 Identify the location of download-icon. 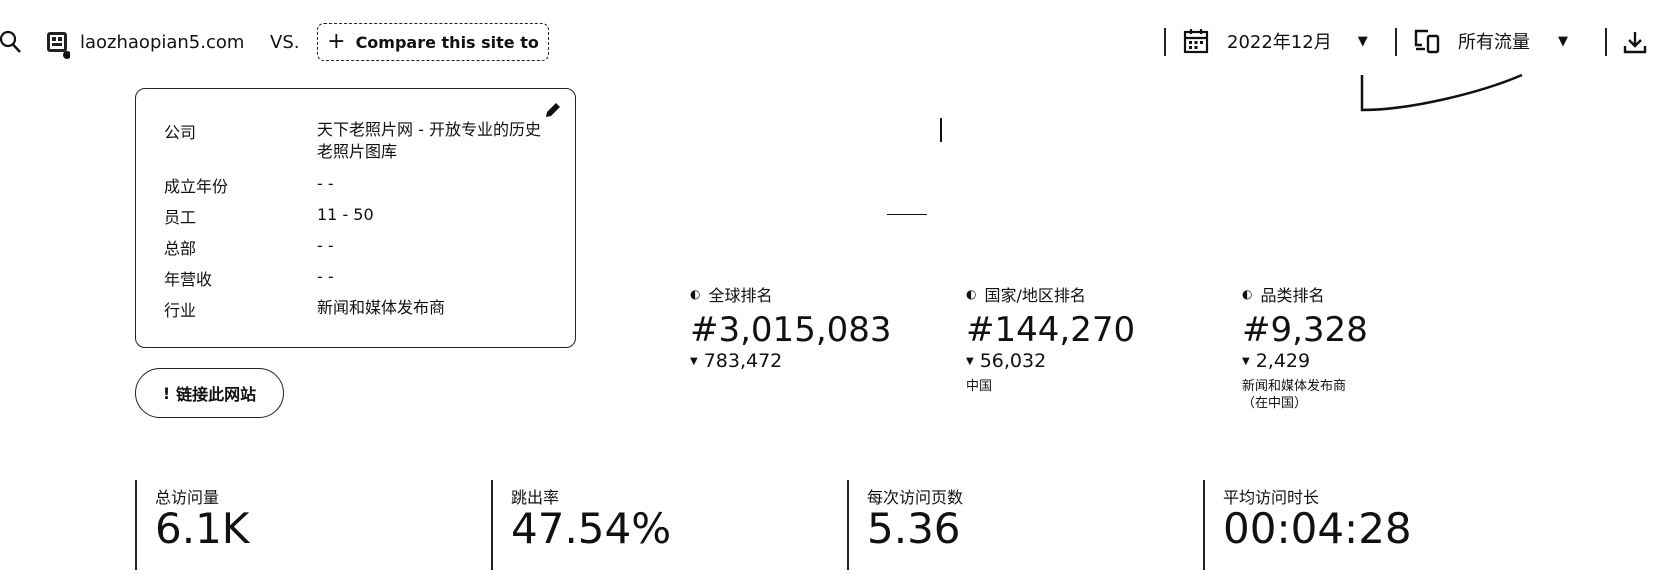
(1635, 42).